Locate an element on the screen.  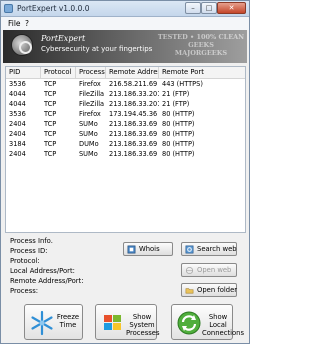
column-header-protocol: Protocol is located at coordinates (58, 73).